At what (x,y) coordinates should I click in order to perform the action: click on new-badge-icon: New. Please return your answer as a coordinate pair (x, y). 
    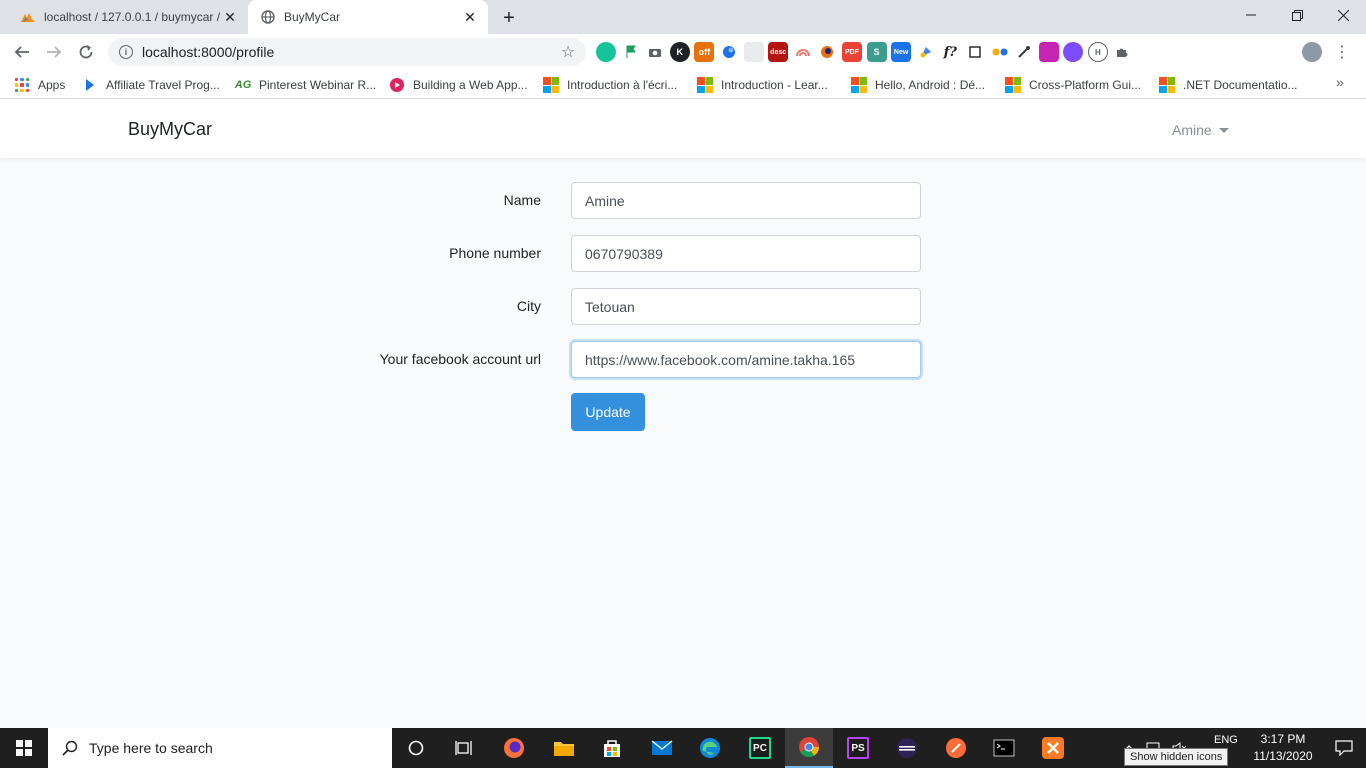
    Looking at the image, I should click on (901, 52).